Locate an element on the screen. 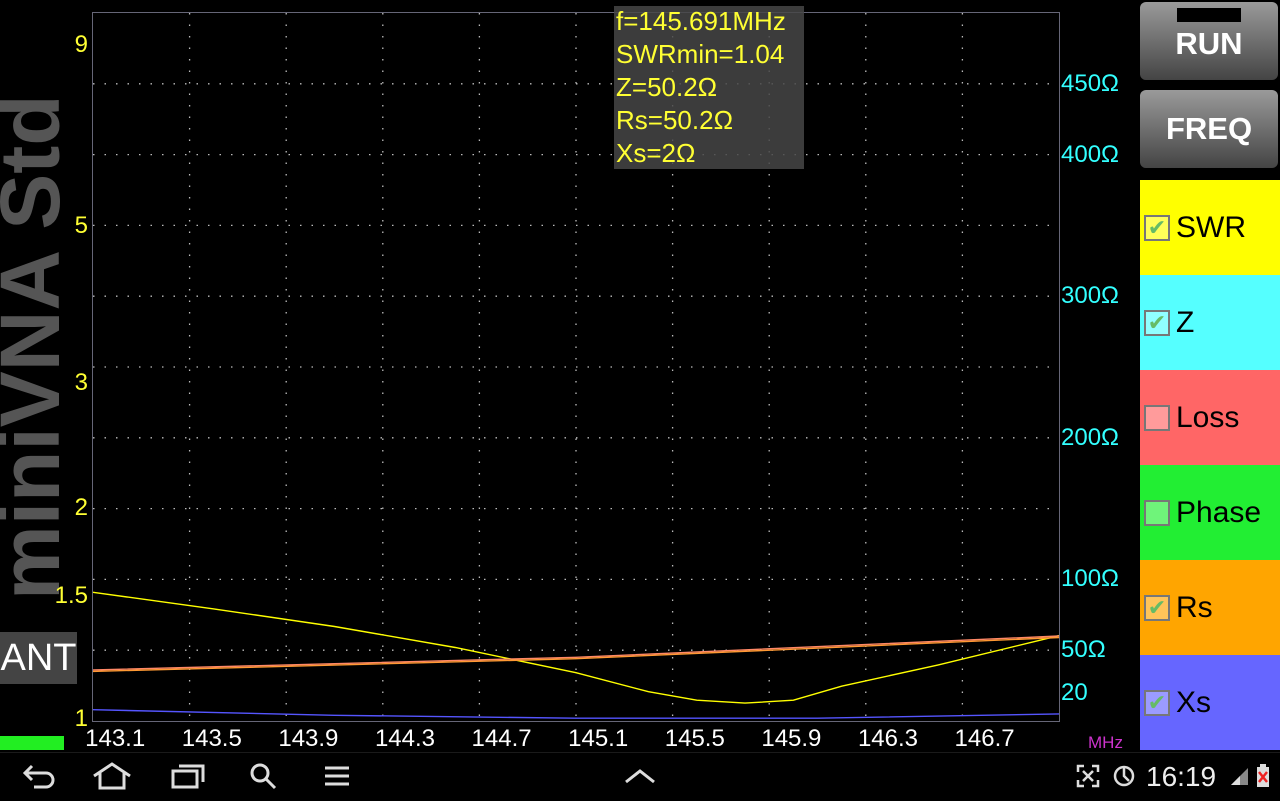  legend-toggle-xs: ✔ Xs is located at coordinates (1210, 702).